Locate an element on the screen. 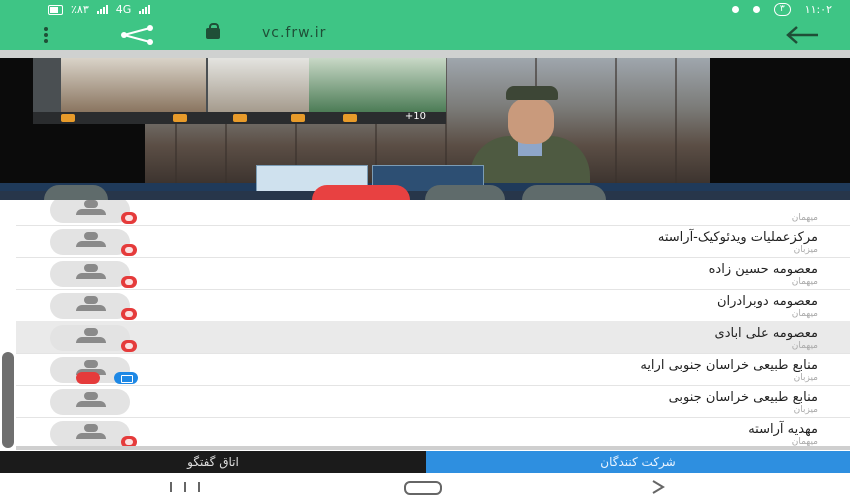  list-item: منابع طبیعی خراسان جنوبی ارایه میزبان is located at coordinates (433, 369).